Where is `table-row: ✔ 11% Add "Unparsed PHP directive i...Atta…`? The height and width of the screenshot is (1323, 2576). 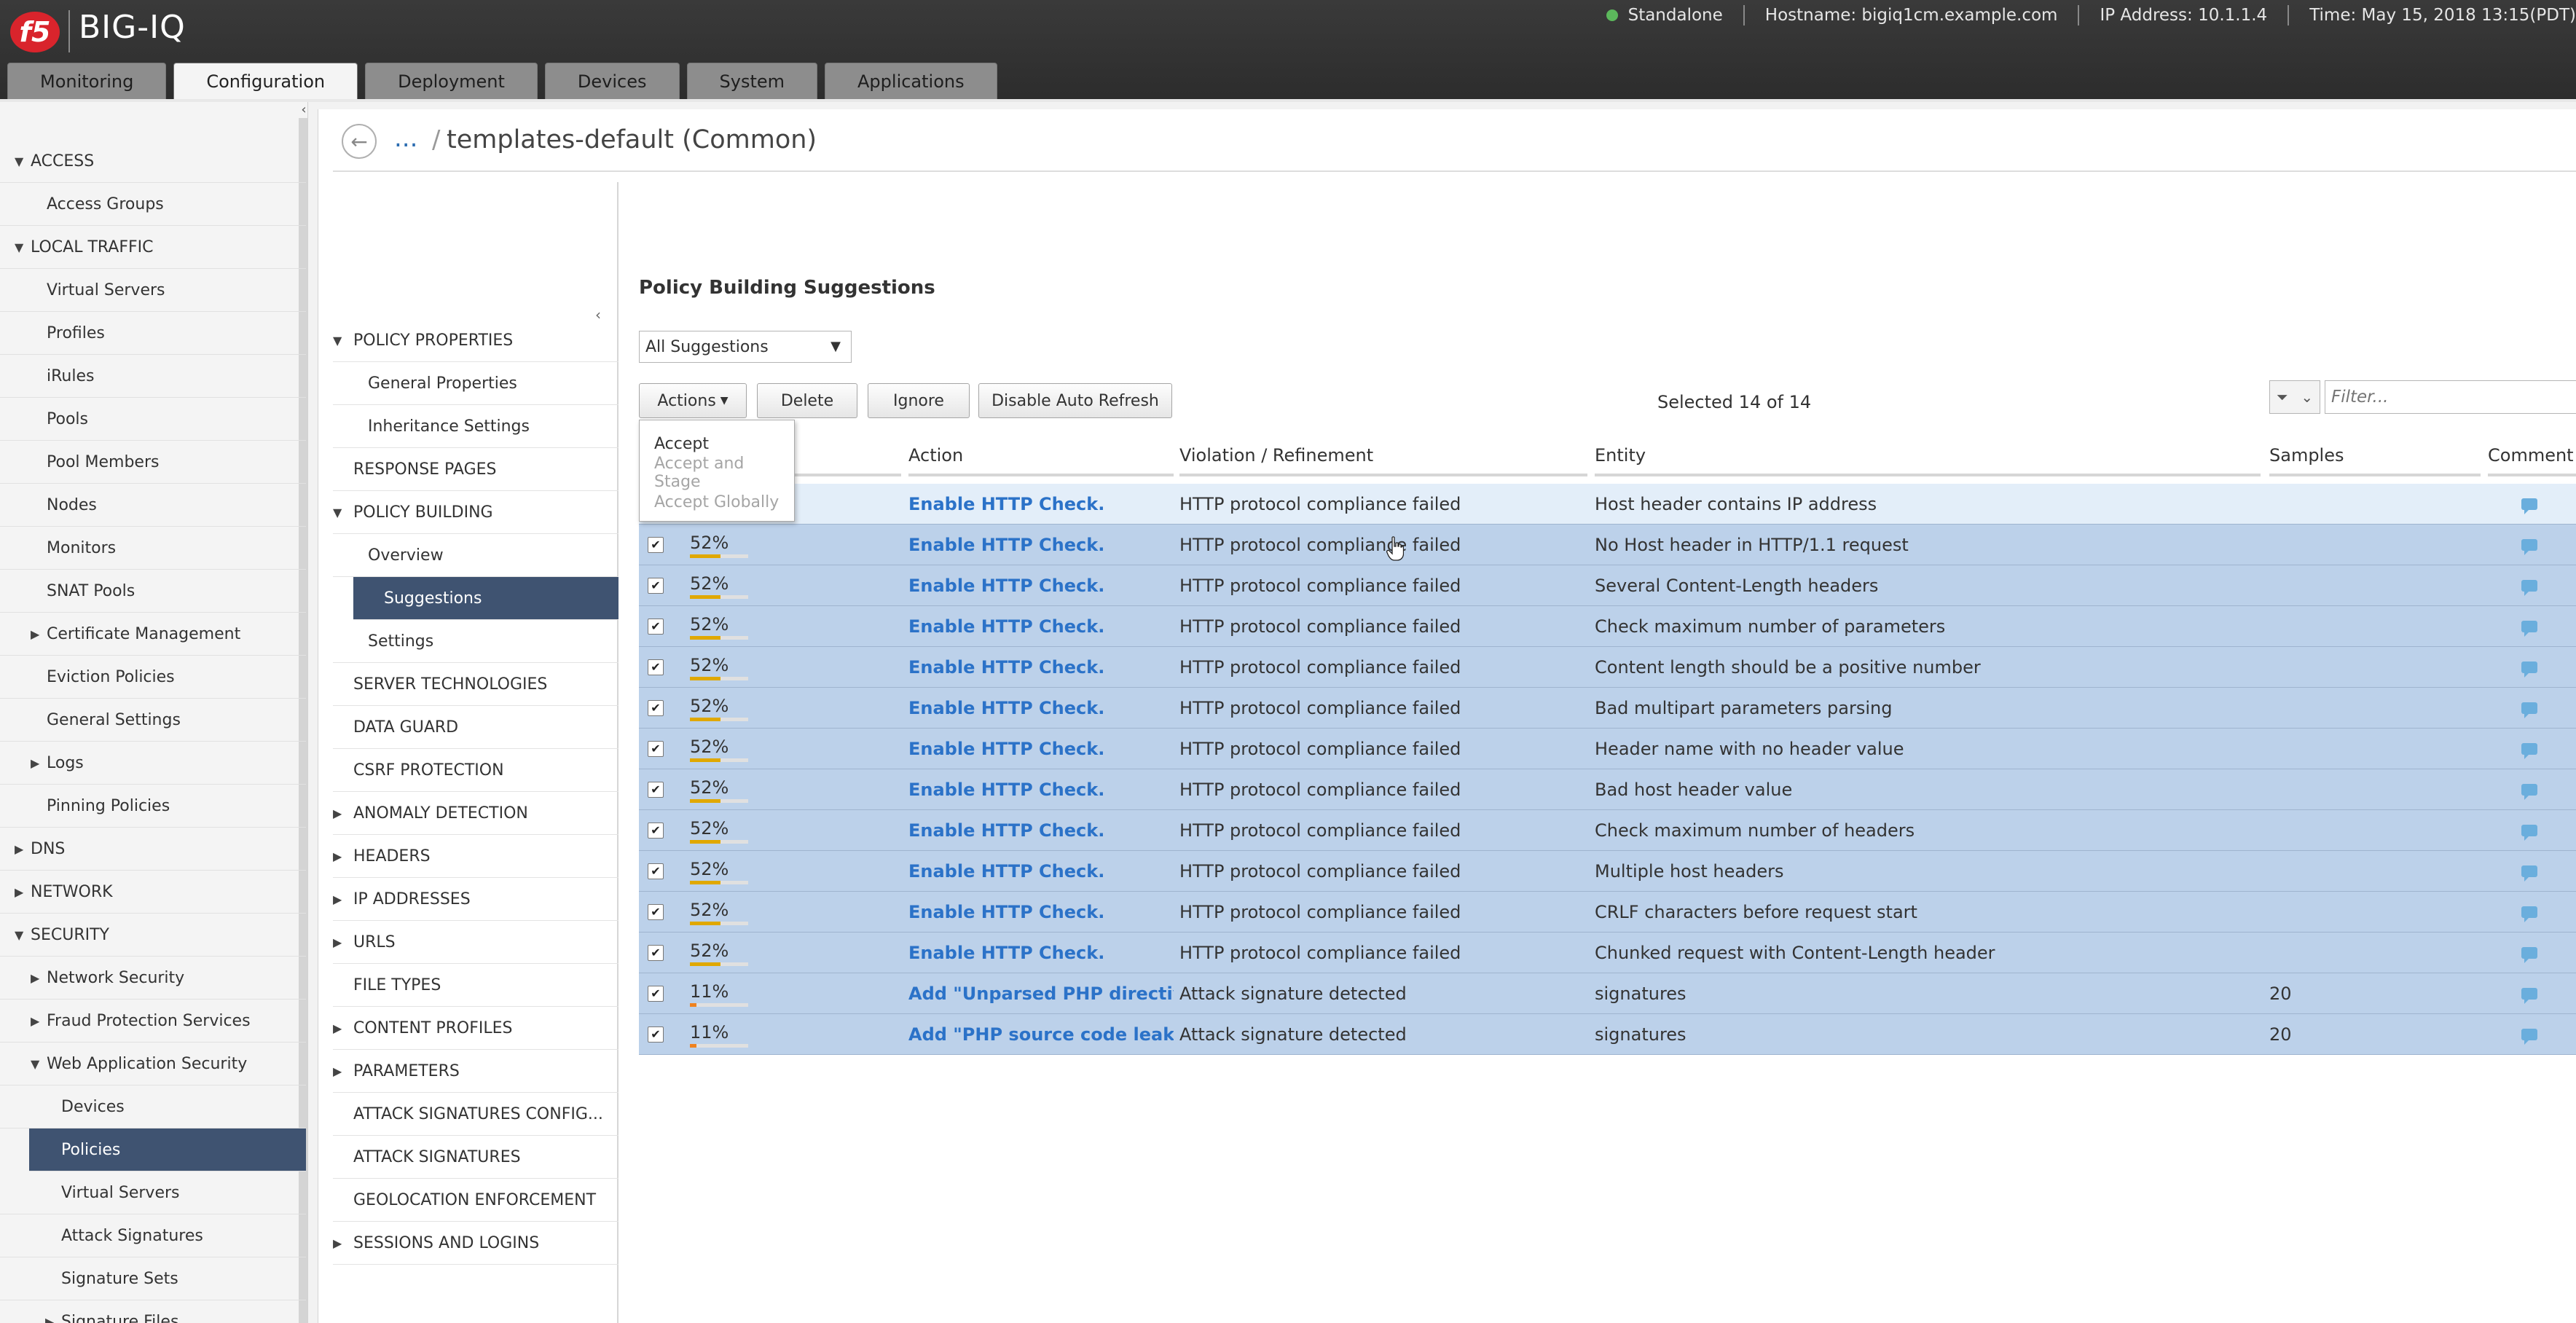
table-row: ✔ 11% Add "Unparsed PHP directive i...Atta… is located at coordinates (1607, 993).